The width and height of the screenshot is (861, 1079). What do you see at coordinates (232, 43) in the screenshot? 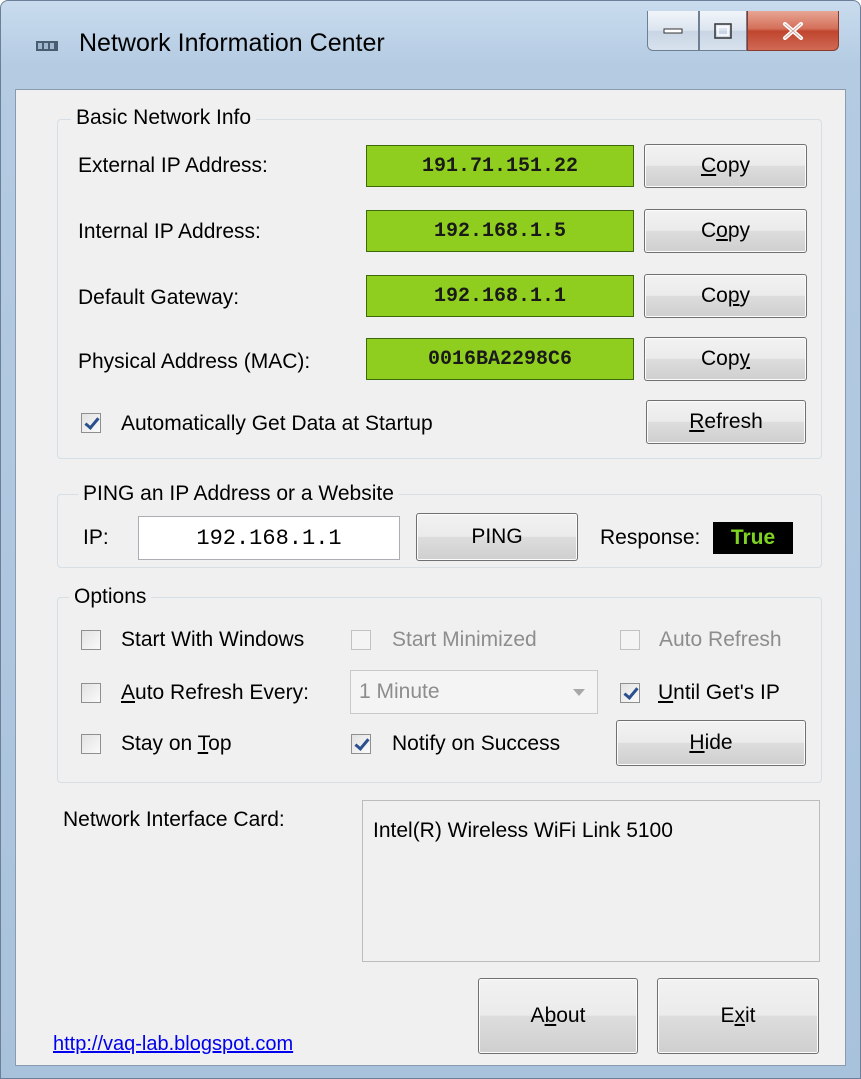
I see `window-title: Network Information Center` at bounding box center [232, 43].